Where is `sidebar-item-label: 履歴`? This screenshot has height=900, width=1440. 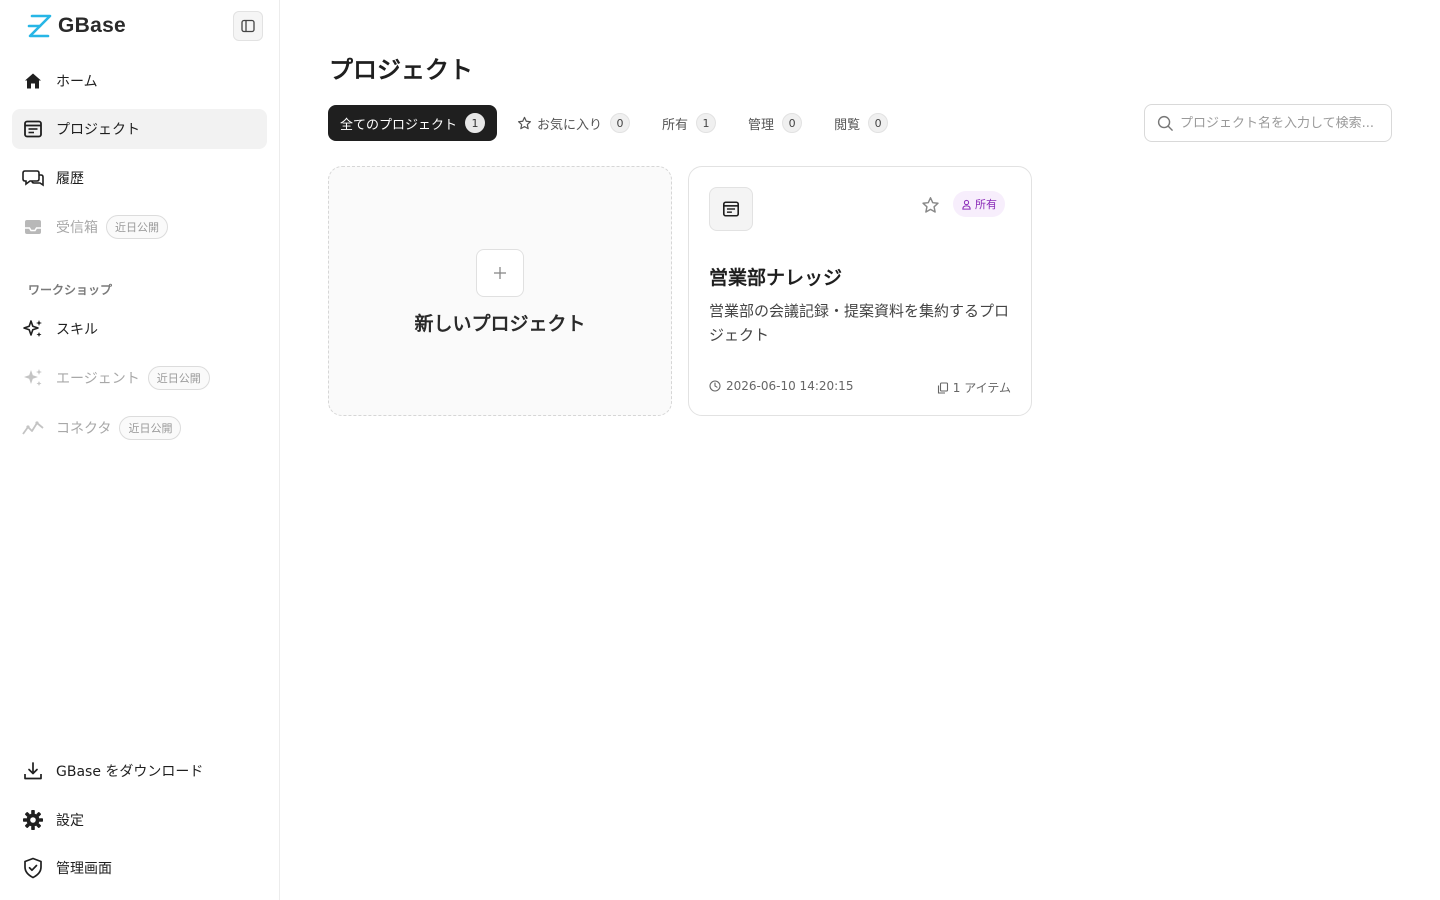 sidebar-item-label: 履歴 is located at coordinates (70, 179).